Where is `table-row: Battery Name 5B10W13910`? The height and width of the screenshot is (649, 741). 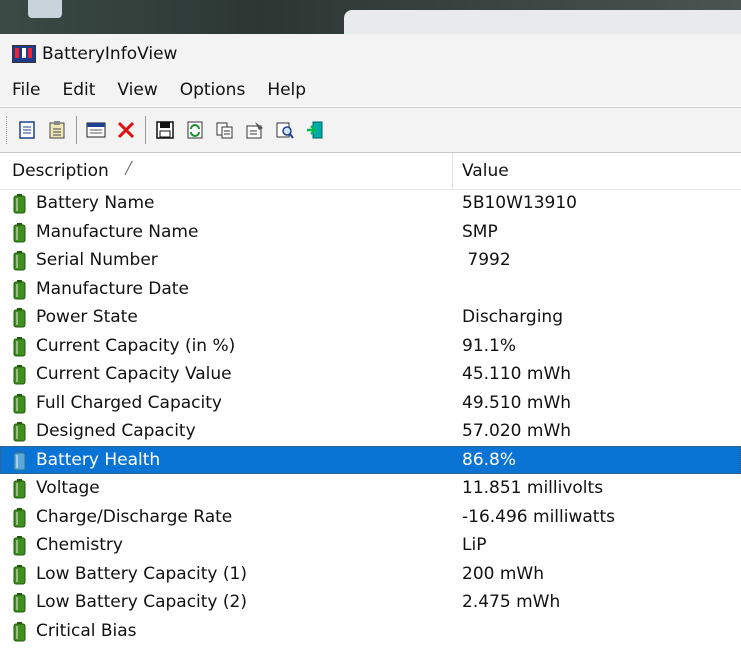
table-row: Battery Name 5B10W13910 is located at coordinates (370, 203).